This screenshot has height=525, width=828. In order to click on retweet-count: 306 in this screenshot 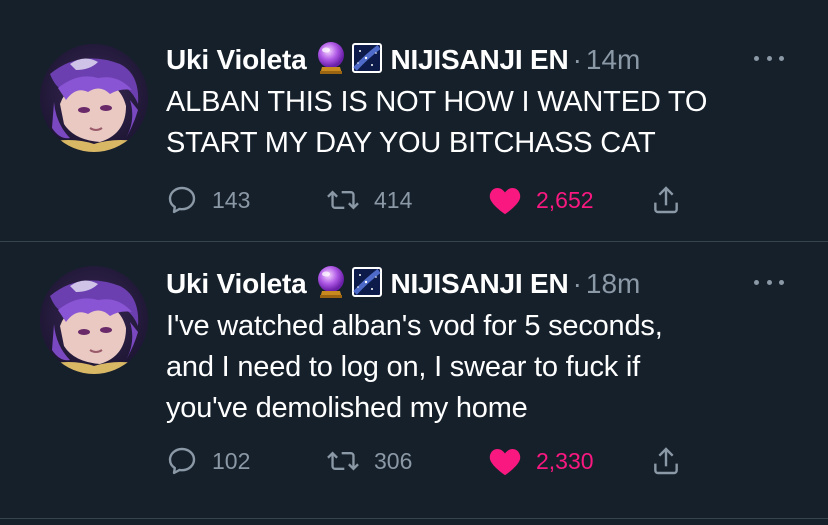, I will do `click(393, 460)`.